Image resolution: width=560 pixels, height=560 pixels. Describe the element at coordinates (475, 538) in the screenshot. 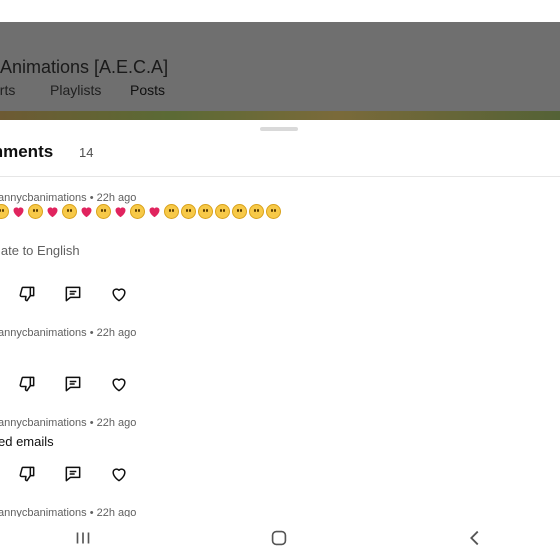

I see `back-icon` at that location.